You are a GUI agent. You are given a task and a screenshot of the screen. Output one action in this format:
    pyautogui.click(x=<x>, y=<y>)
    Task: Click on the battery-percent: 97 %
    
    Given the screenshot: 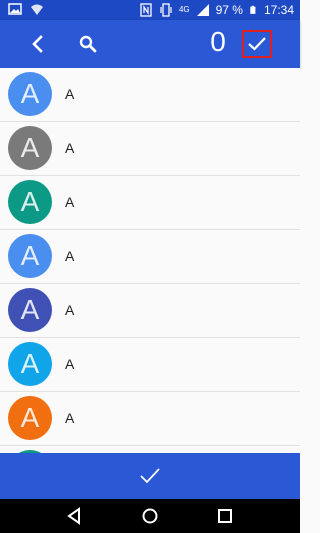 What is the action you would take?
    pyautogui.click(x=229, y=10)
    